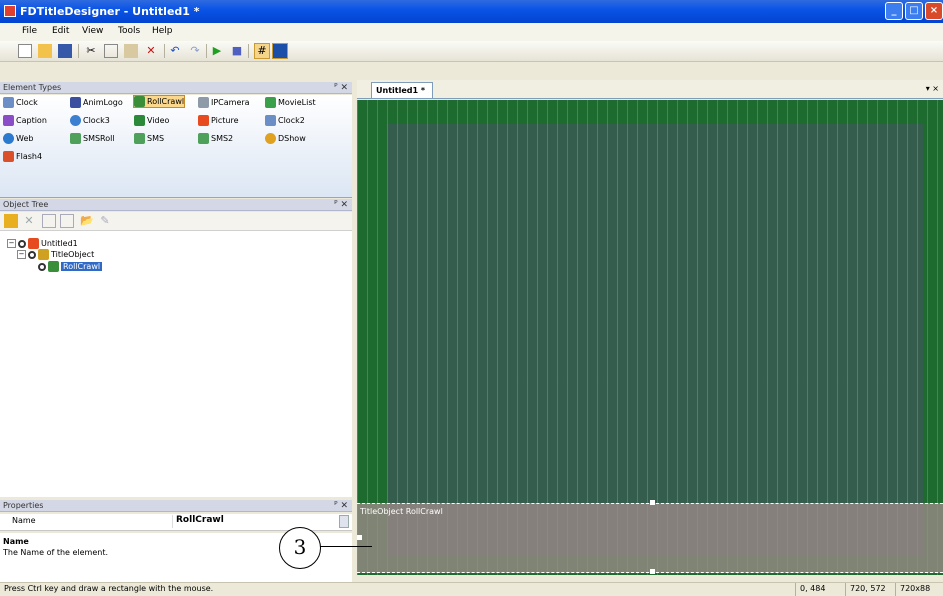 The width and height of the screenshot is (943, 596). What do you see at coordinates (300, 548) in the screenshot?
I see `callout-marker: 3` at bounding box center [300, 548].